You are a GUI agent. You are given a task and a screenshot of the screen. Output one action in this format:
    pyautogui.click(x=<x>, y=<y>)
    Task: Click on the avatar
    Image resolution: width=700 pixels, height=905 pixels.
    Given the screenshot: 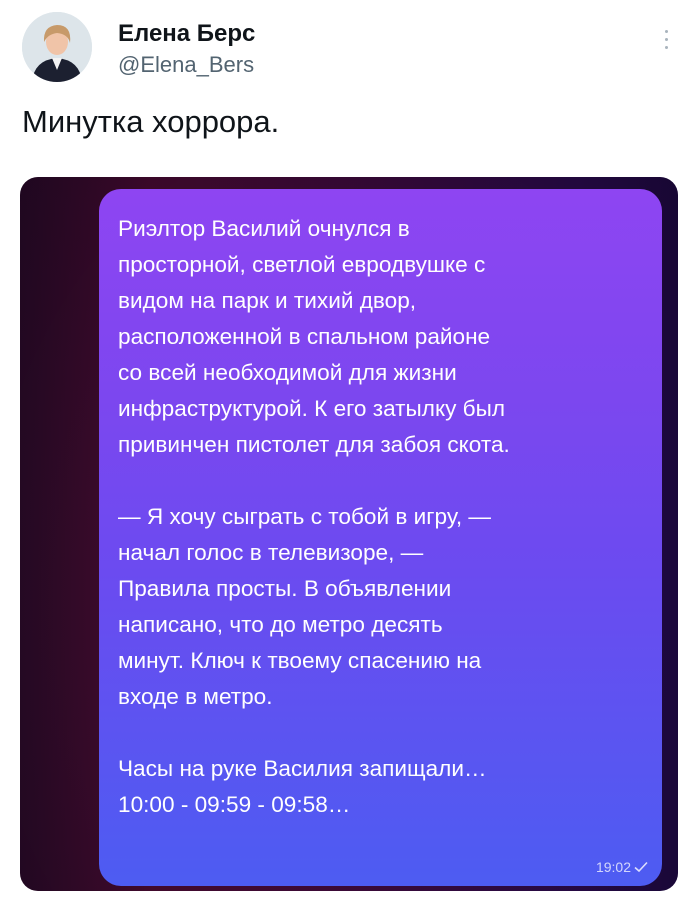 What is the action you would take?
    pyautogui.click(x=57, y=47)
    